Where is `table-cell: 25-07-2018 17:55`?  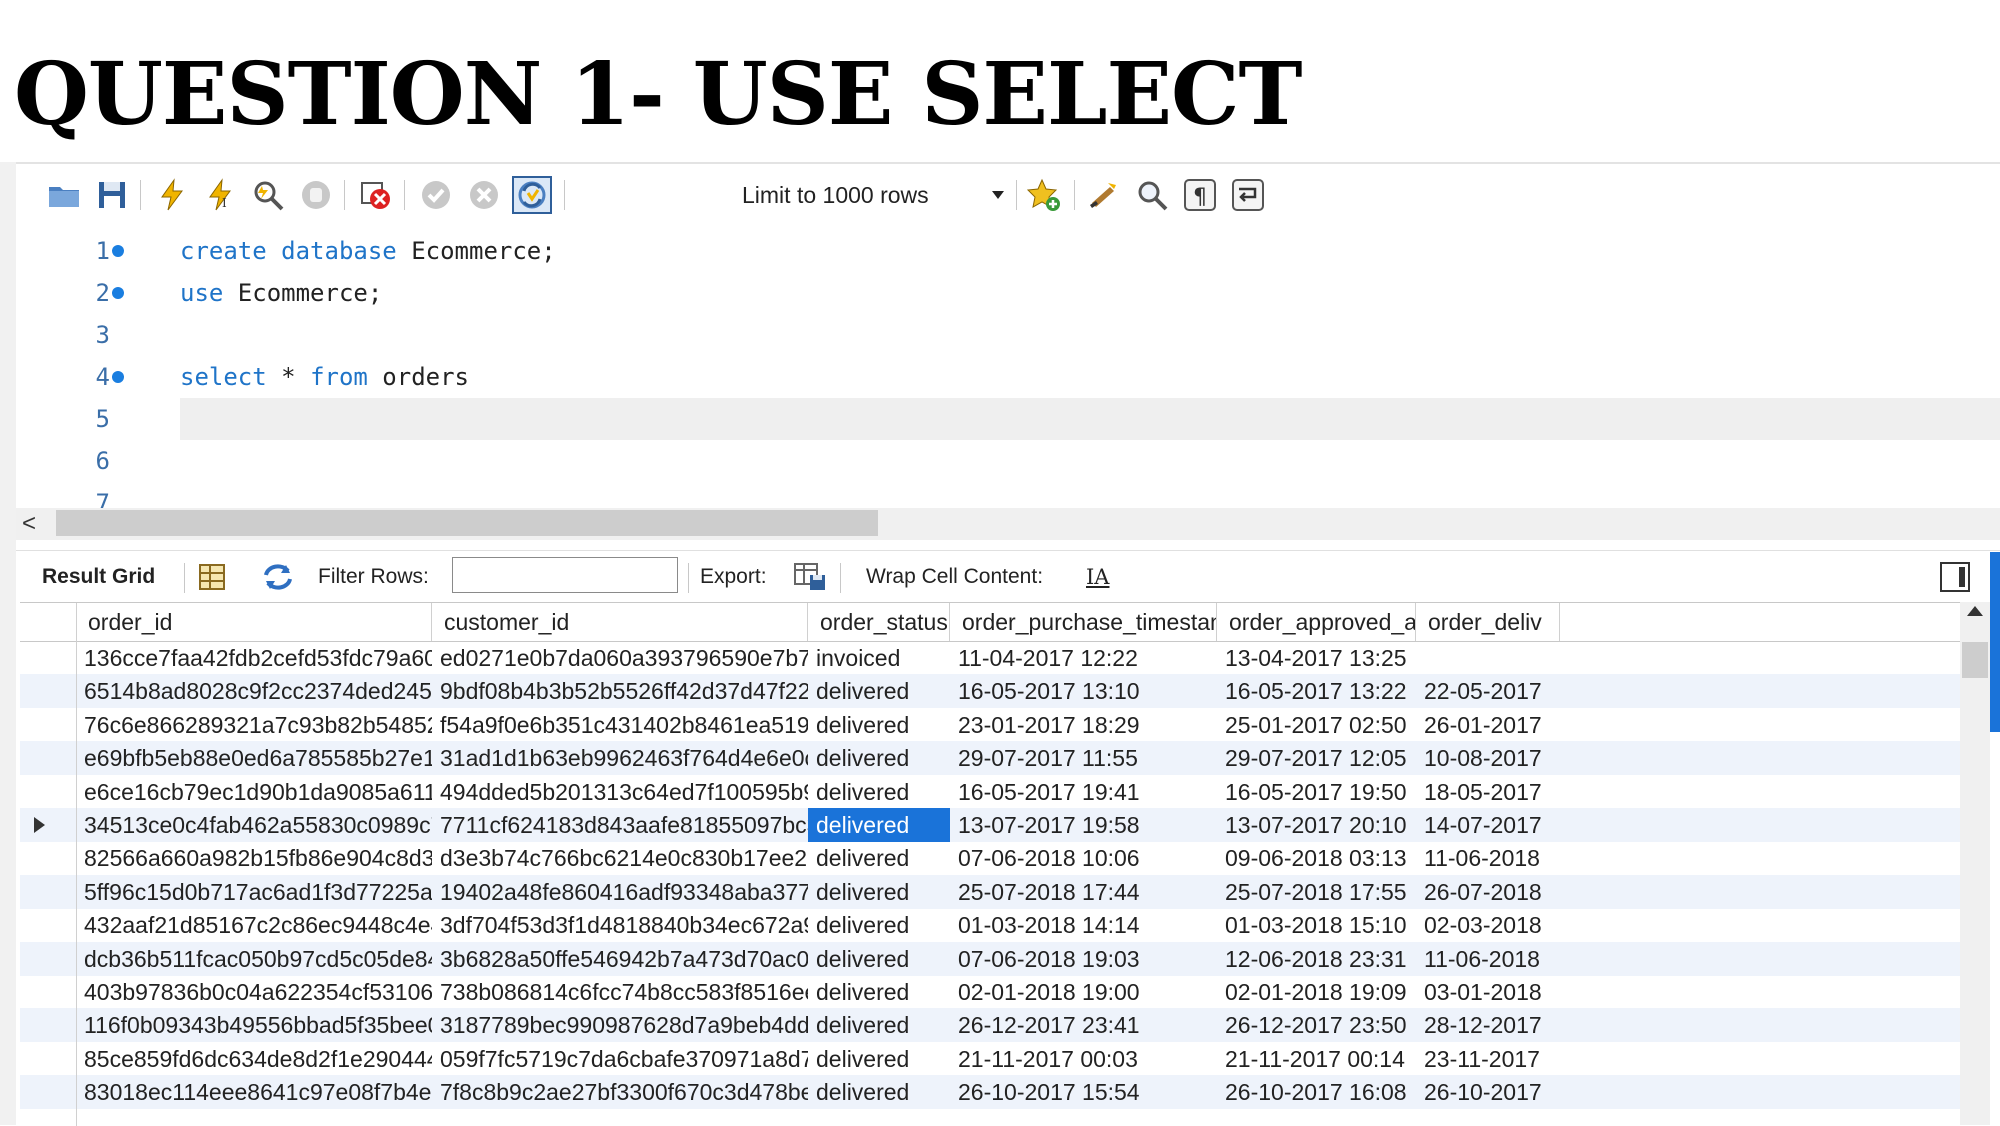
table-cell: 25-07-2018 17:55 is located at coordinates (1316, 892).